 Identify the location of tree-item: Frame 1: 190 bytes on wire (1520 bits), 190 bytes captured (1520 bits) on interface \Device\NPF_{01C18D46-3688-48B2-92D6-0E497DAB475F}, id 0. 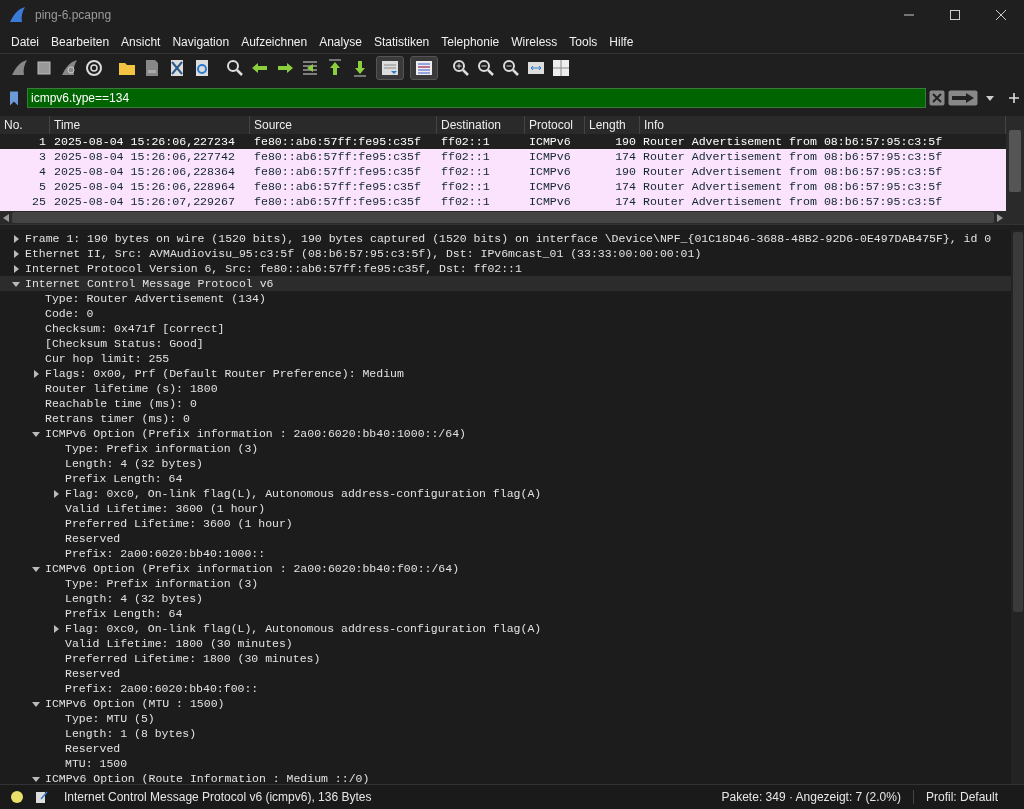
(505, 238).